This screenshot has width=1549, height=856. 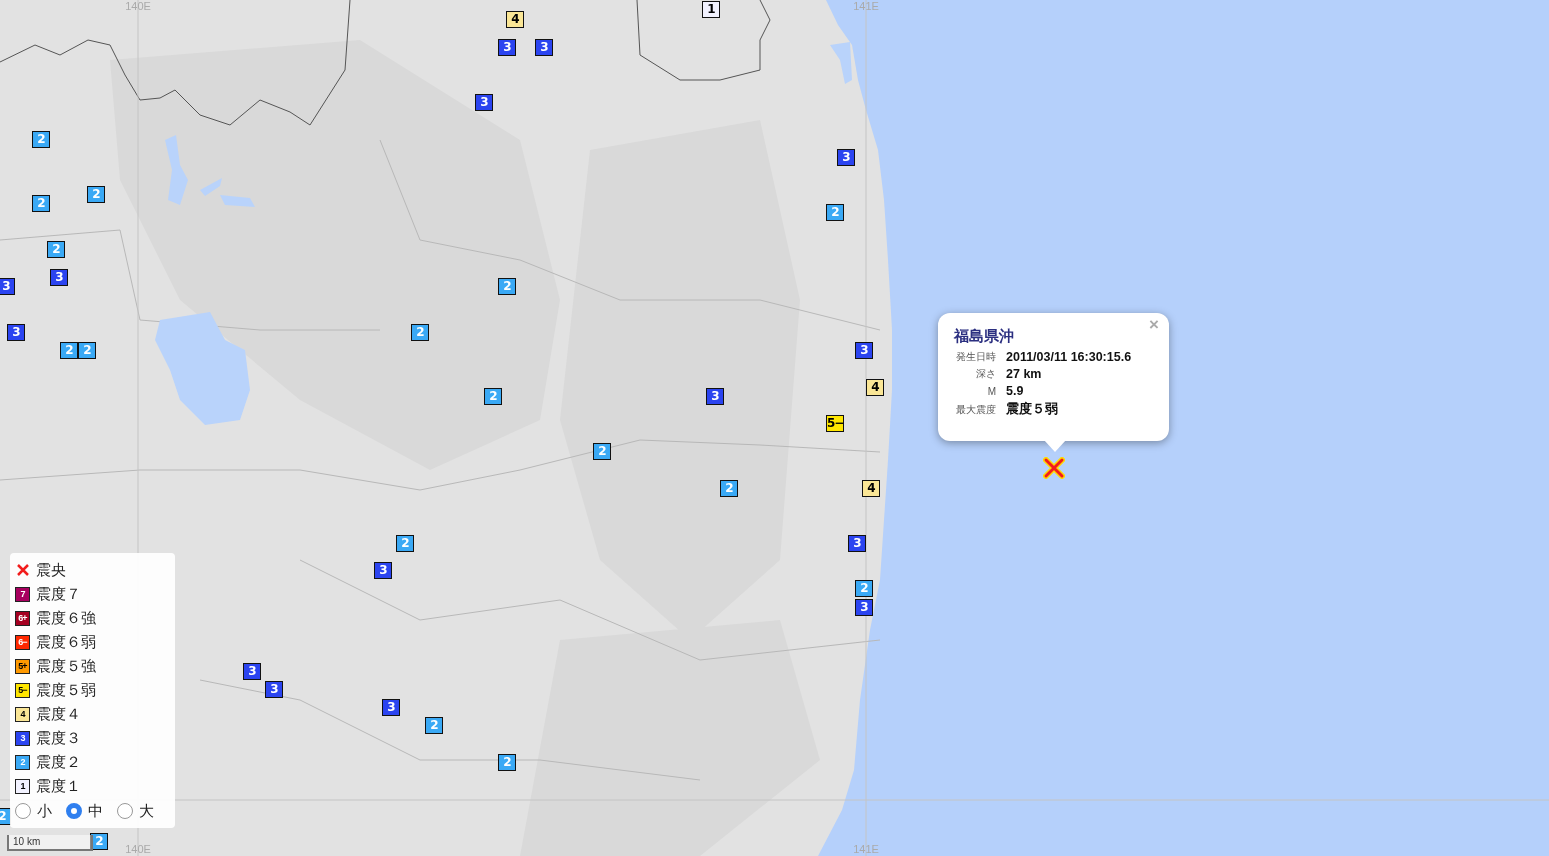 What do you see at coordinates (58, 738) in the screenshot?
I see `legend-label: 震度３` at bounding box center [58, 738].